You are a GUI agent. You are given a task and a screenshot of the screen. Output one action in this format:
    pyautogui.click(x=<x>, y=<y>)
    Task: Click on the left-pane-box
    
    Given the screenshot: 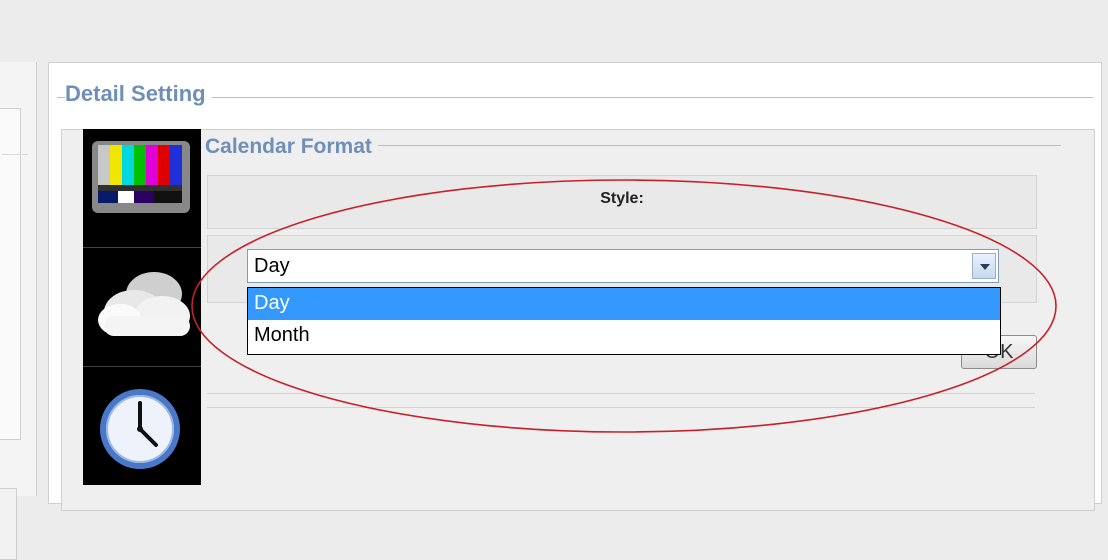 What is the action you would take?
    pyautogui.click(x=10, y=274)
    